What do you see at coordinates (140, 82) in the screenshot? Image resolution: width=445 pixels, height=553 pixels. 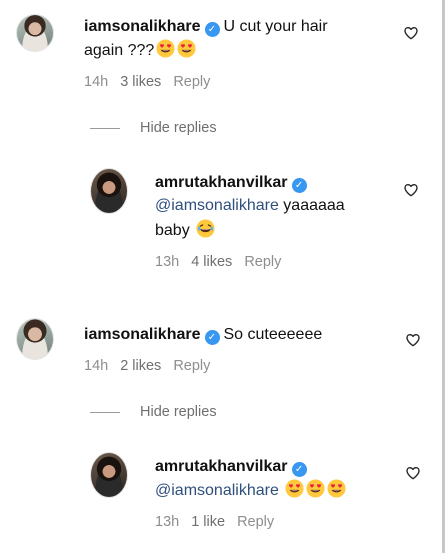 I see `likes-count: 3 likes` at bounding box center [140, 82].